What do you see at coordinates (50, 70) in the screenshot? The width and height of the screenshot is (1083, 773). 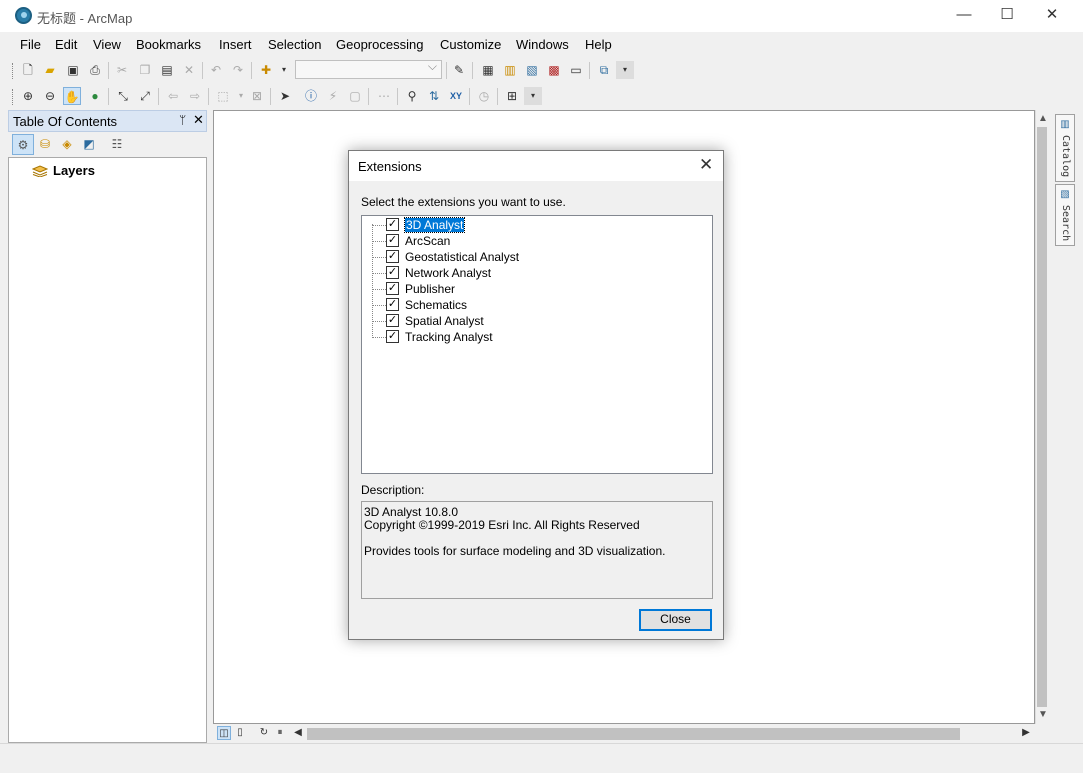 I see `open-folder-icon: ▰` at bounding box center [50, 70].